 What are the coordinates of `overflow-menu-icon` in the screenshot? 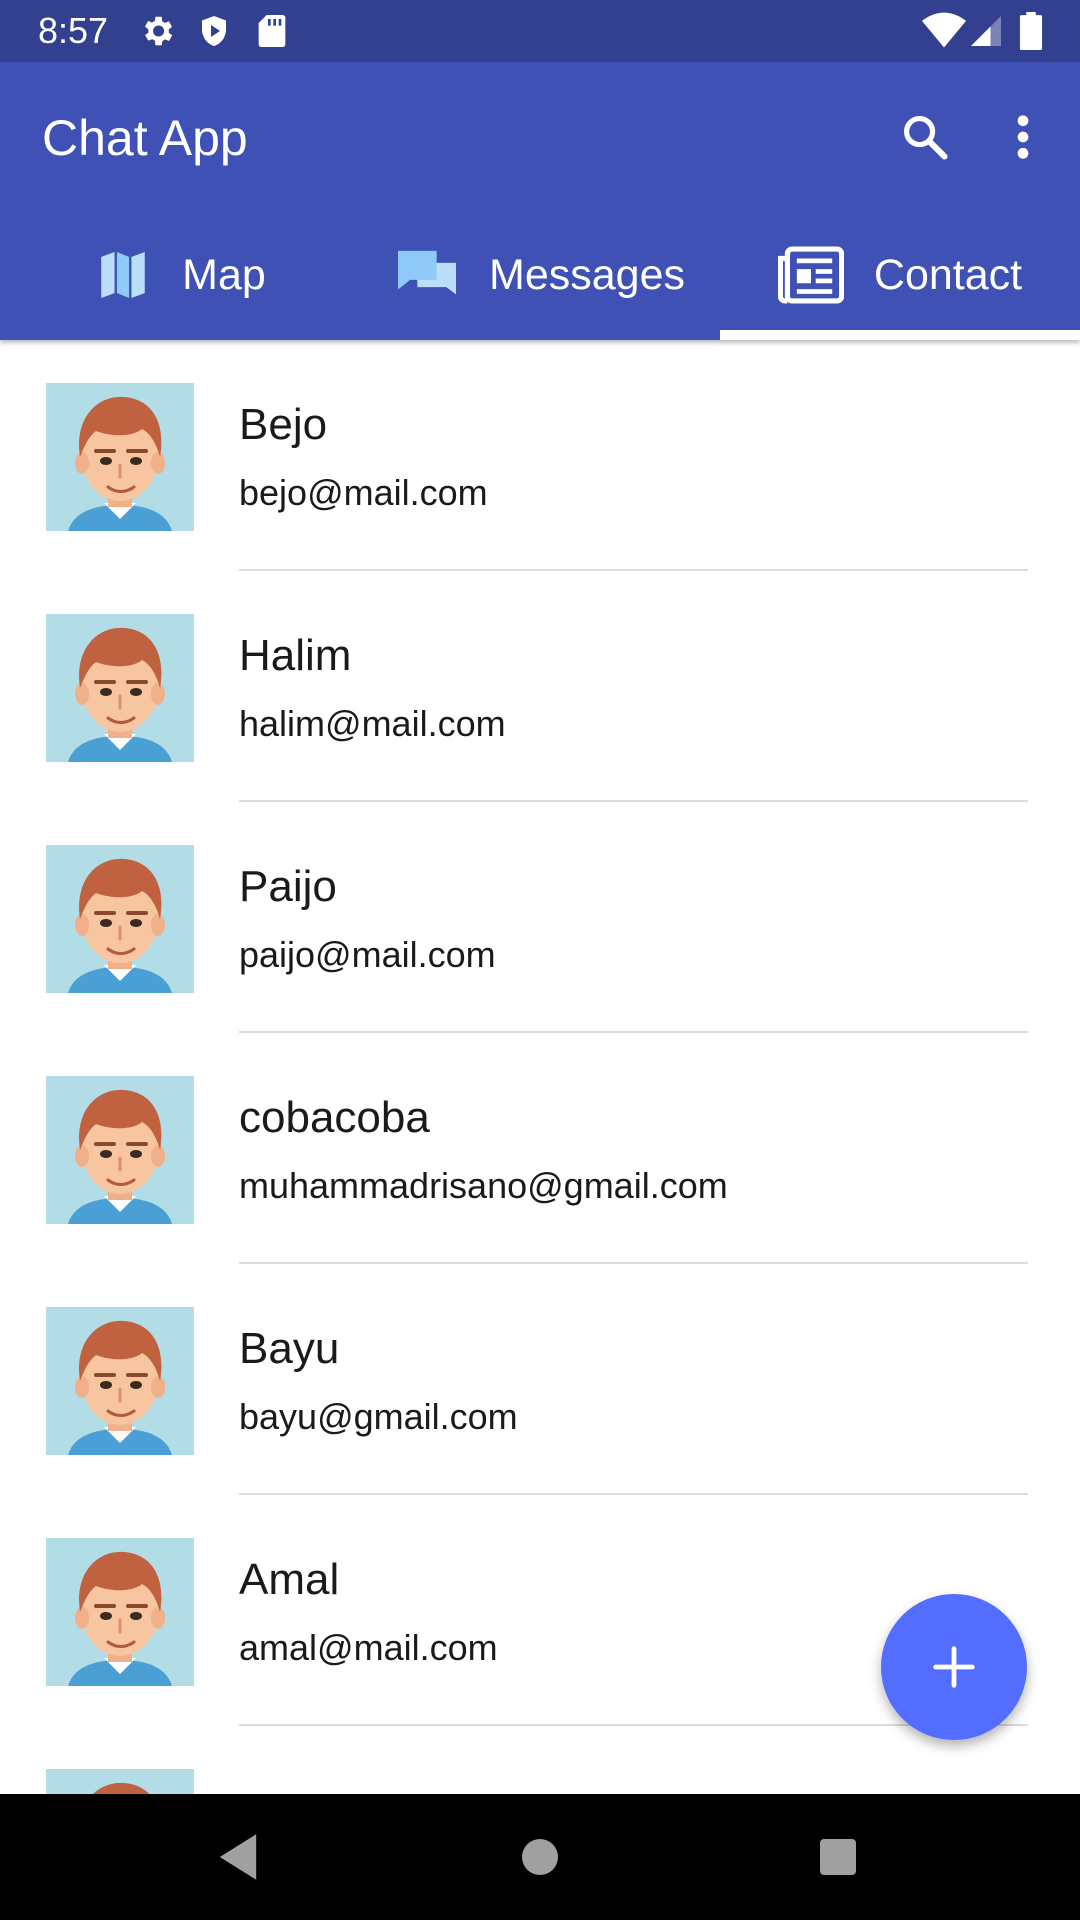 It's located at (1023, 137).